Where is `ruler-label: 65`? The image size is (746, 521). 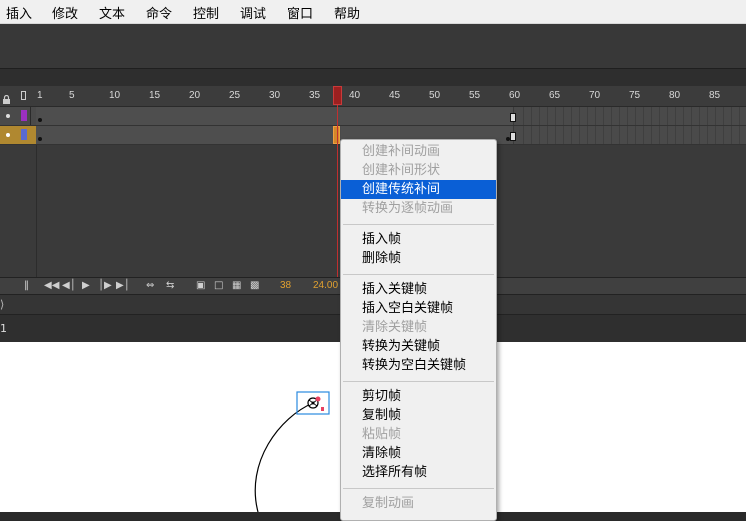
ruler-label: 65 is located at coordinates (555, 95).